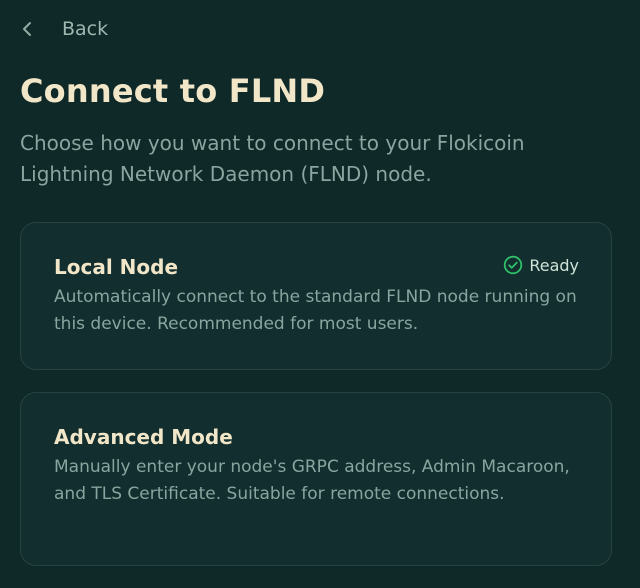  I want to click on chevron-left-icon, so click(29, 29).